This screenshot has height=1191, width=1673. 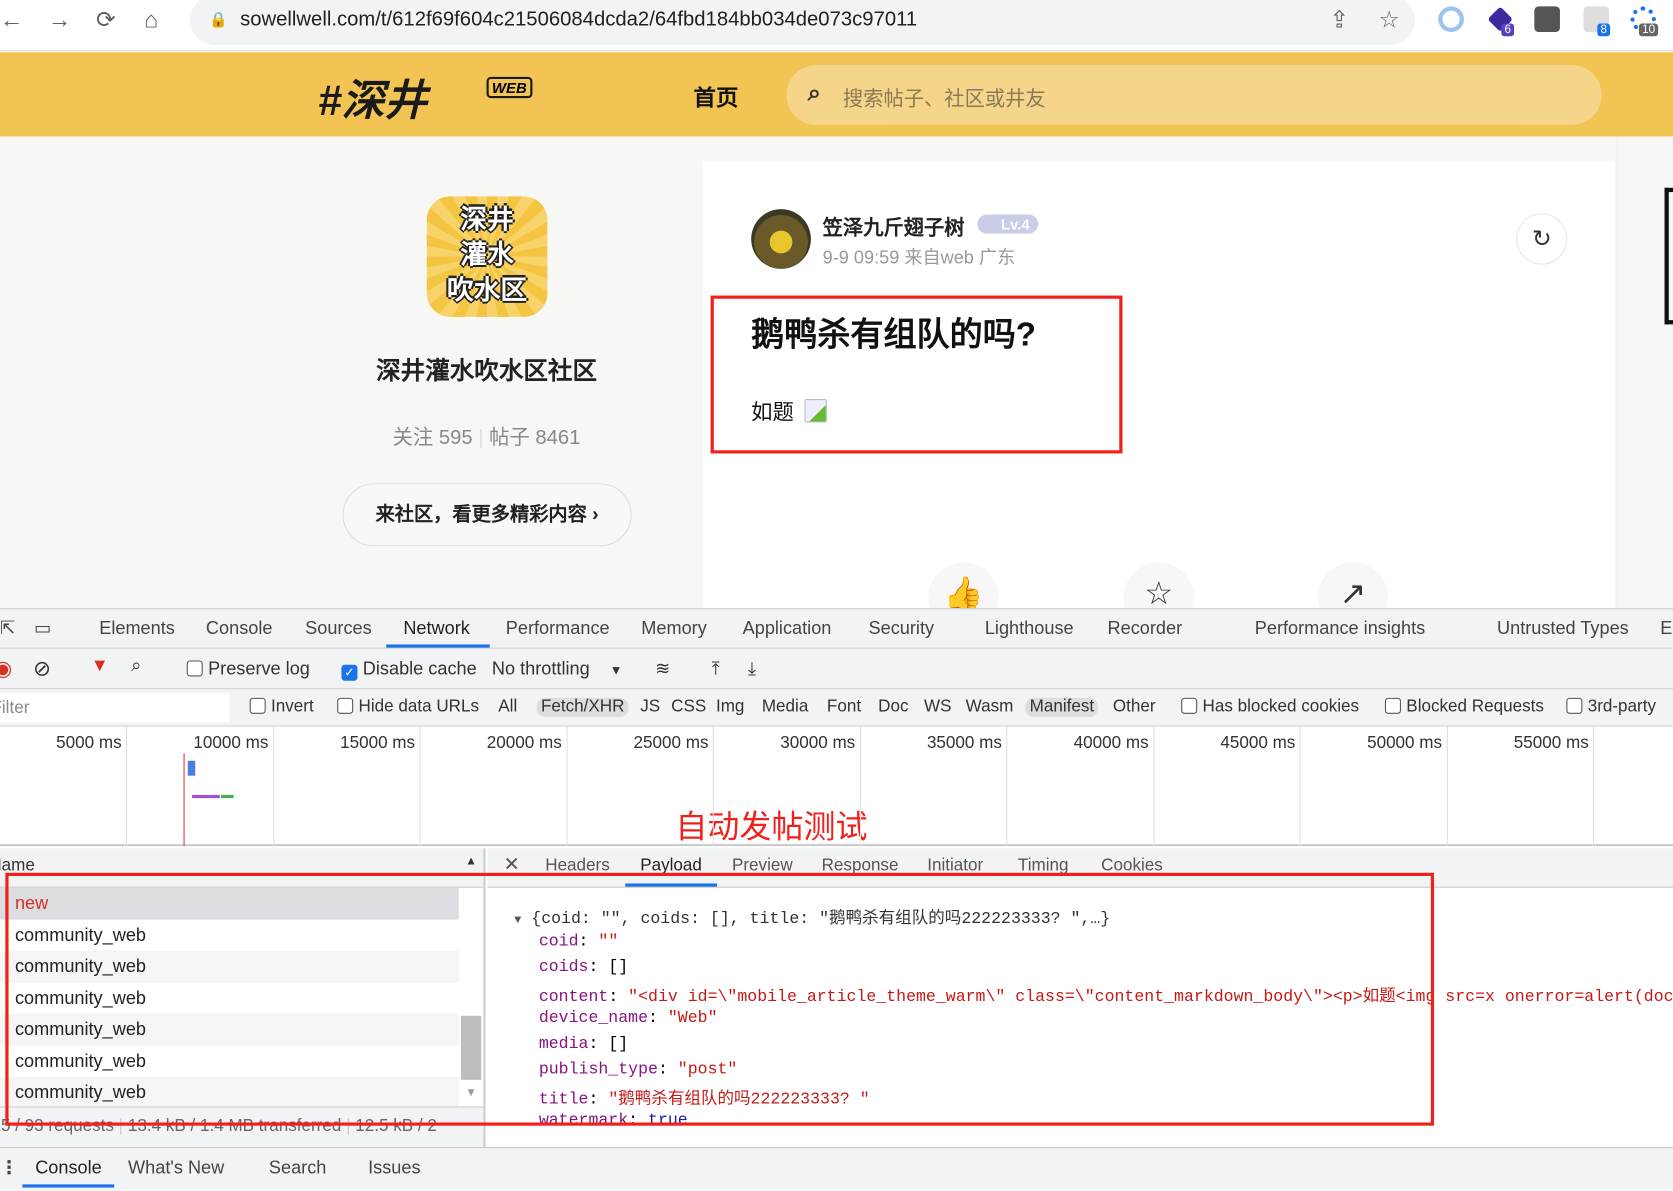 I want to click on tab-overflow: E, so click(x=1666, y=628).